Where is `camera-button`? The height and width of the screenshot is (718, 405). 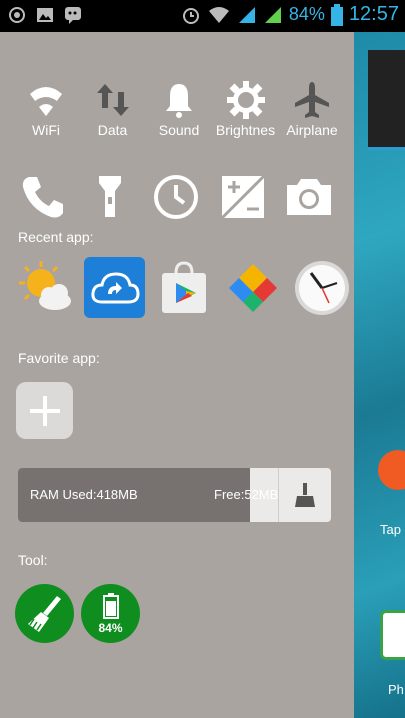
camera-button is located at coordinates (309, 197).